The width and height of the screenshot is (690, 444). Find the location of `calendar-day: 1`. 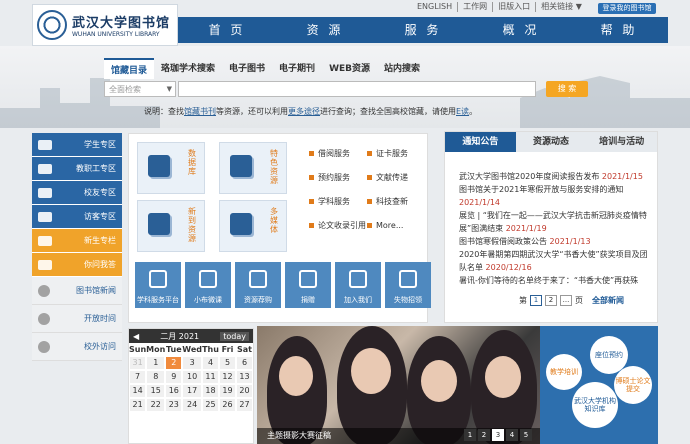

calendar-day: 1 is located at coordinates (156, 363).